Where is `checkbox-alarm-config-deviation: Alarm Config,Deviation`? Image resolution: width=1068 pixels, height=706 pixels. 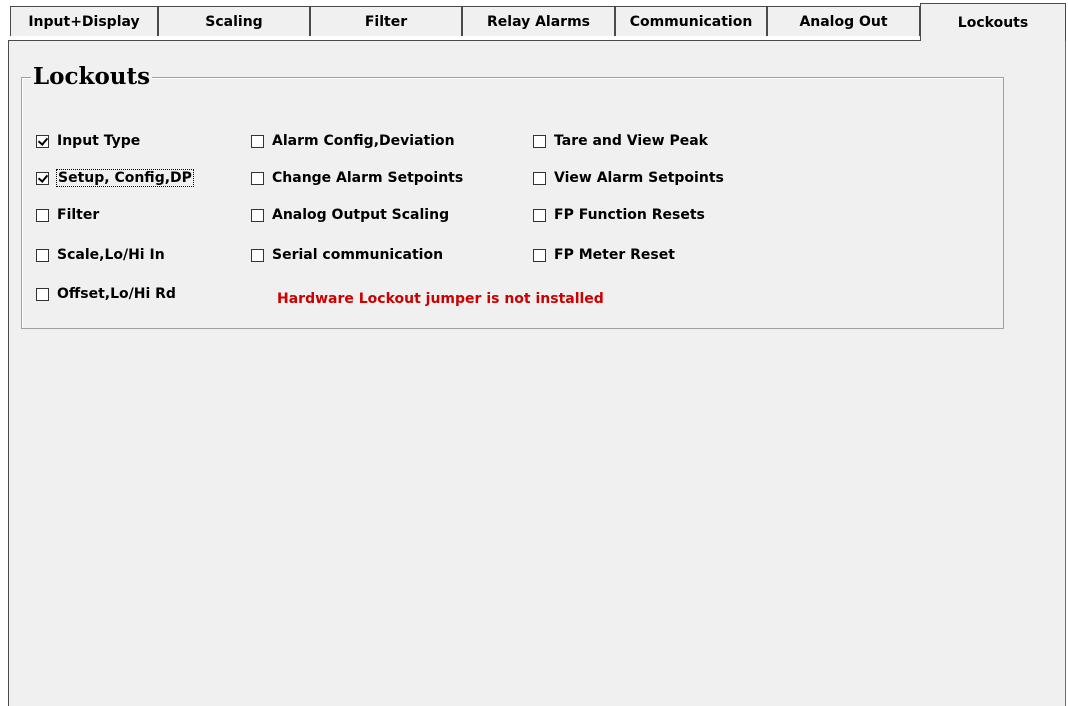 checkbox-alarm-config-deviation: Alarm Config,Deviation is located at coordinates (353, 141).